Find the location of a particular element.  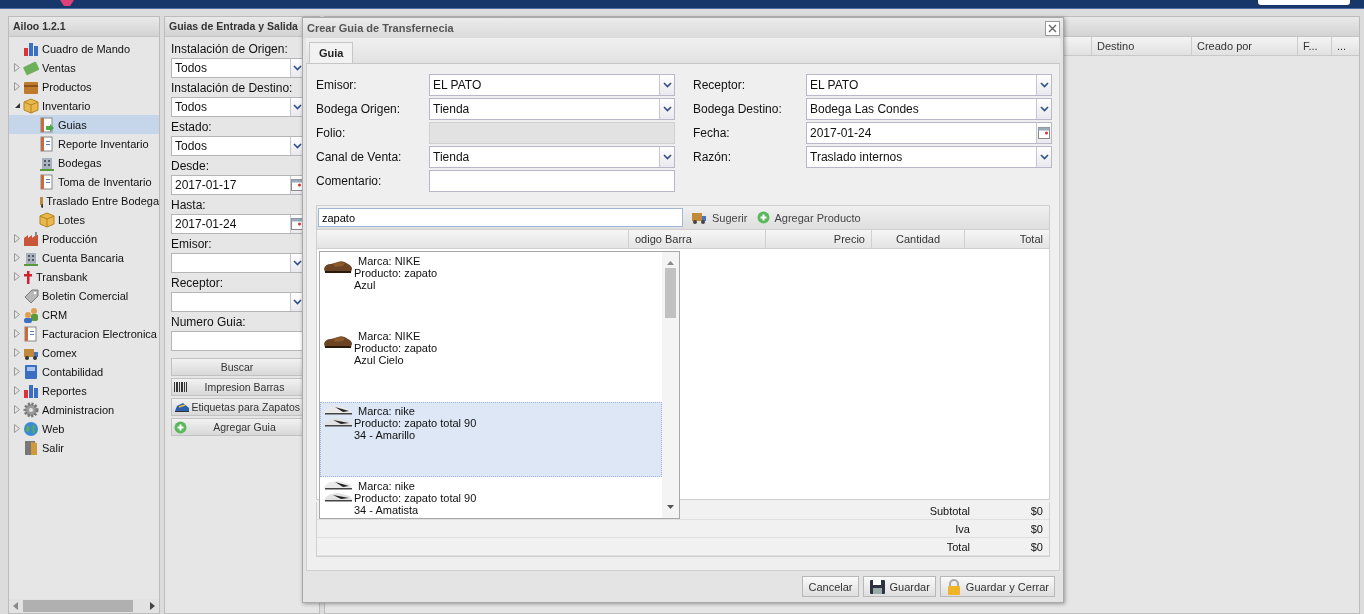

menu-item: Cuadro de Mando is located at coordinates (84, 48).